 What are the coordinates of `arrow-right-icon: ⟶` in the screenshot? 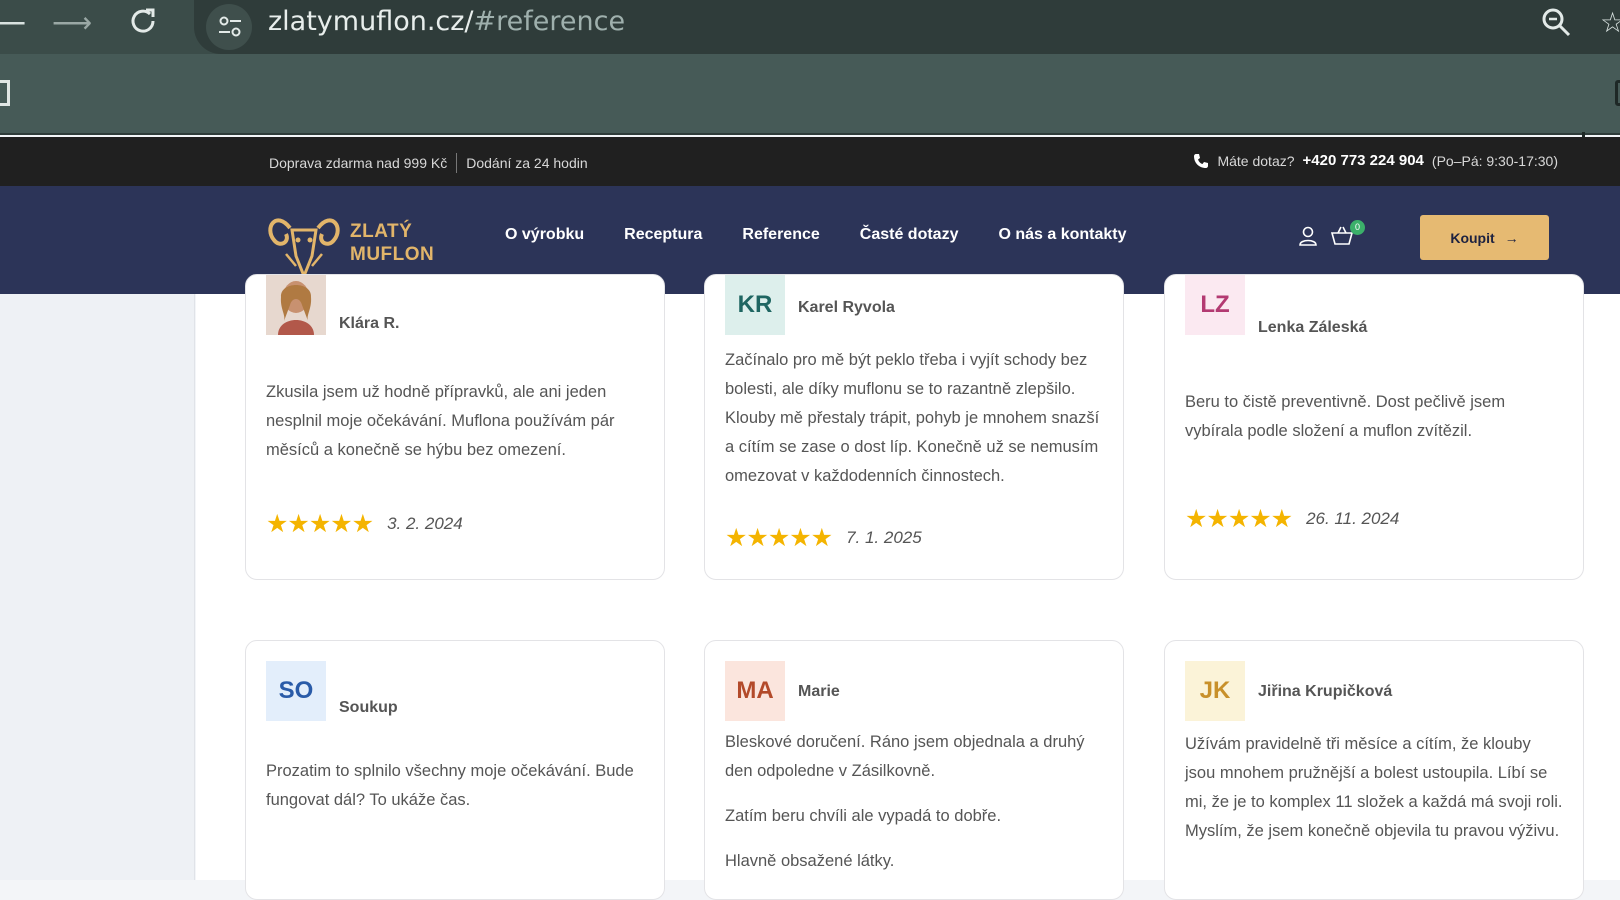 It's located at (72, 23).